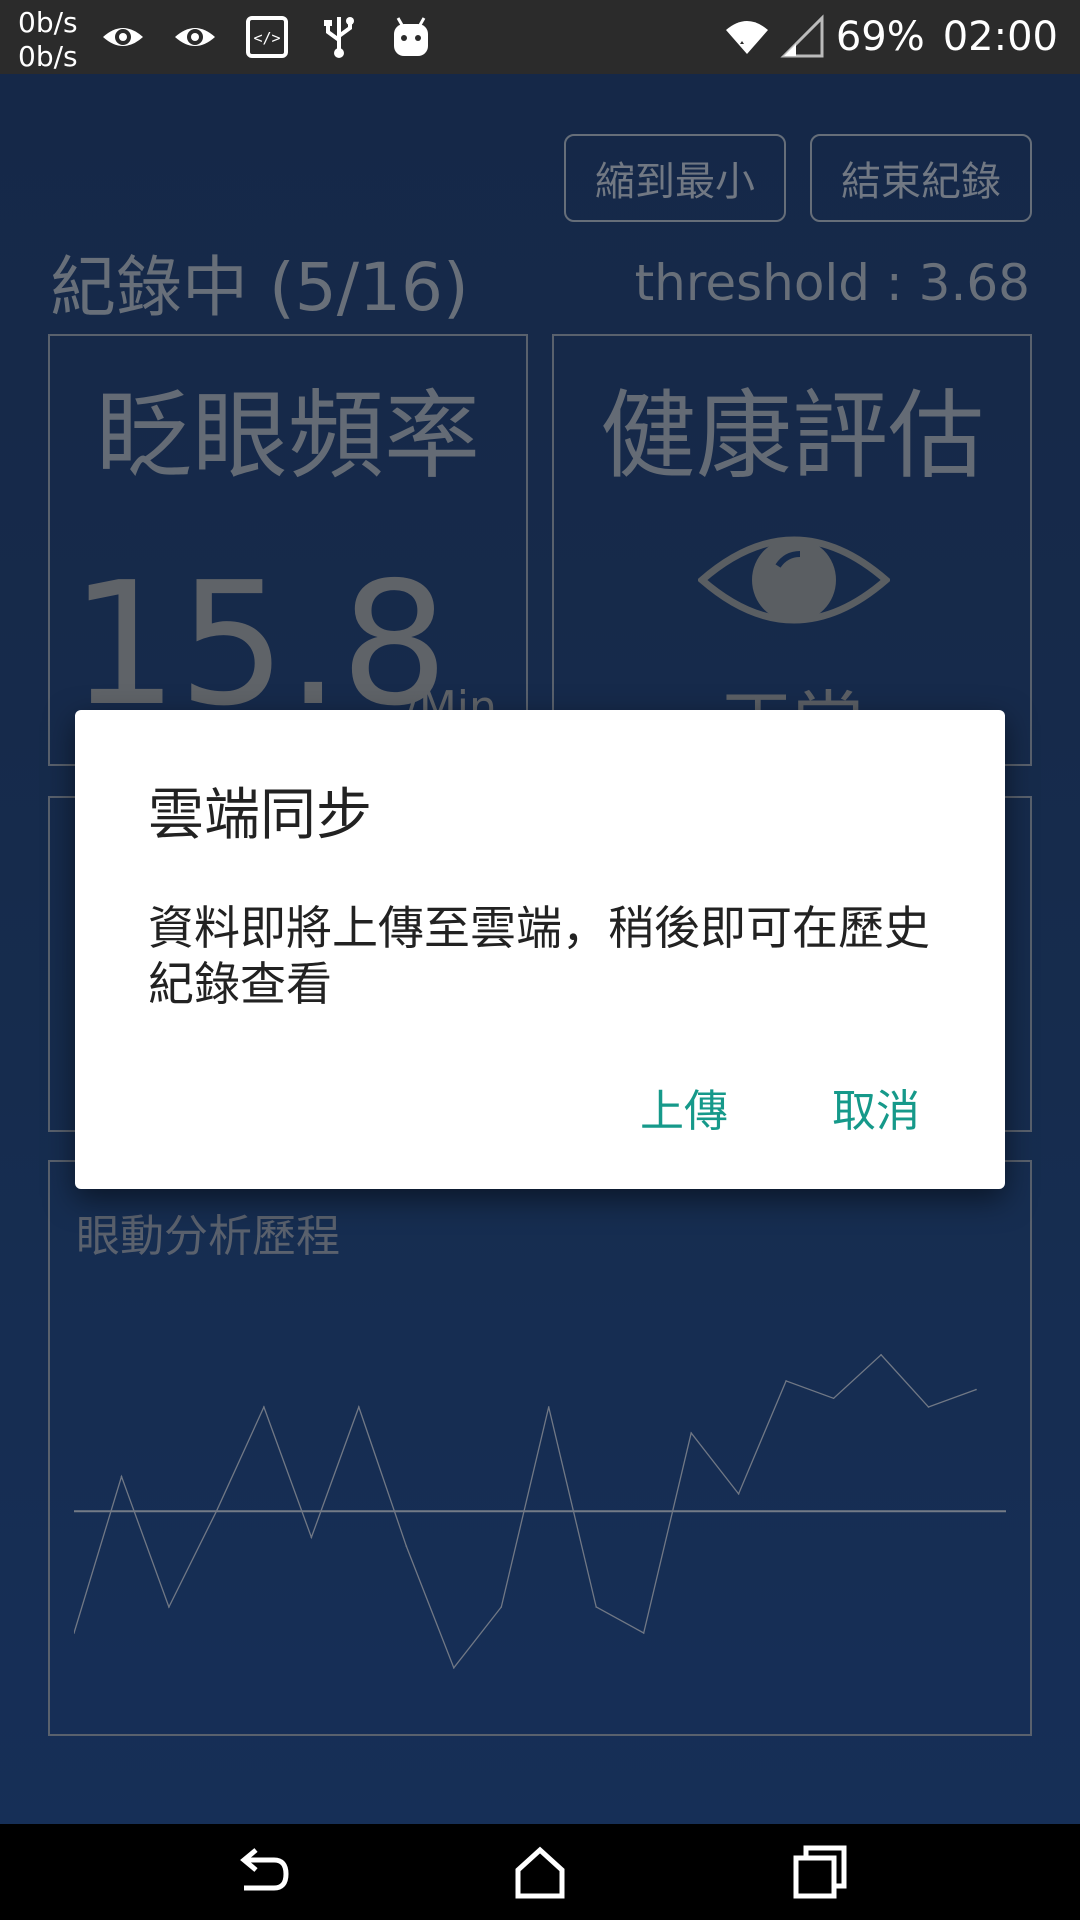 The width and height of the screenshot is (1080, 1920). What do you see at coordinates (260, 1872) in the screenshot?
I see `back-icon` at bounding box center [260, 1872].